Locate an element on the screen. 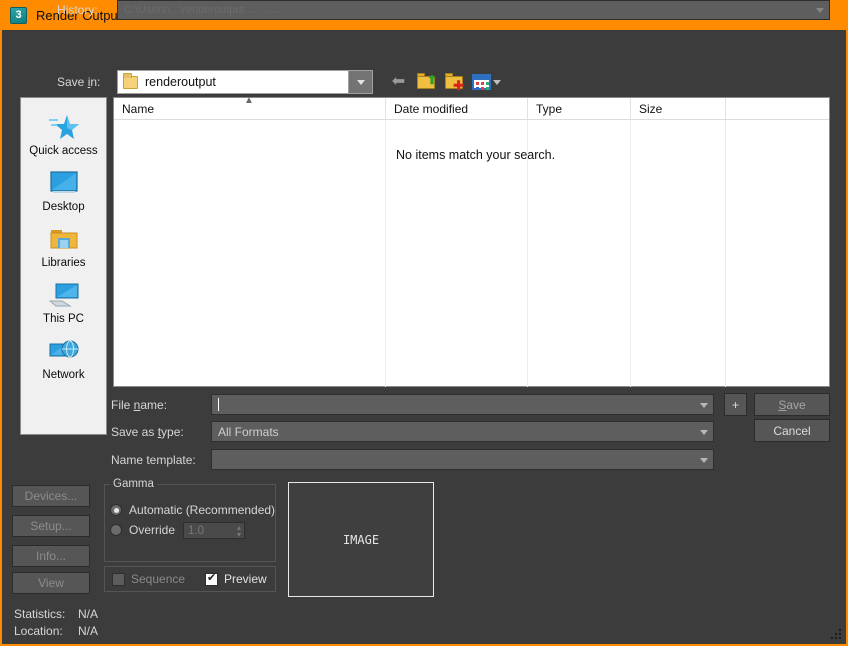 This screenshot has width=848, height=646. libraries-folder-icon is located at coordinates (63, 239).